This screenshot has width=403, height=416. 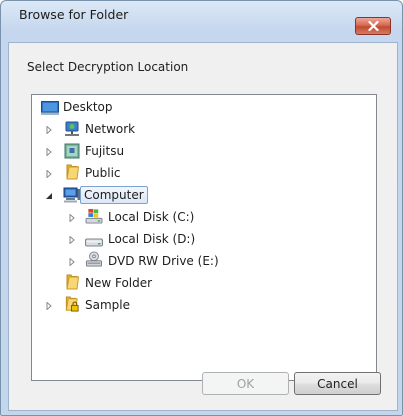 What do you see at coordinates (103, 173) in the screenshot?
I see `tree-item-label: Public` at bounding box center [103, 173].